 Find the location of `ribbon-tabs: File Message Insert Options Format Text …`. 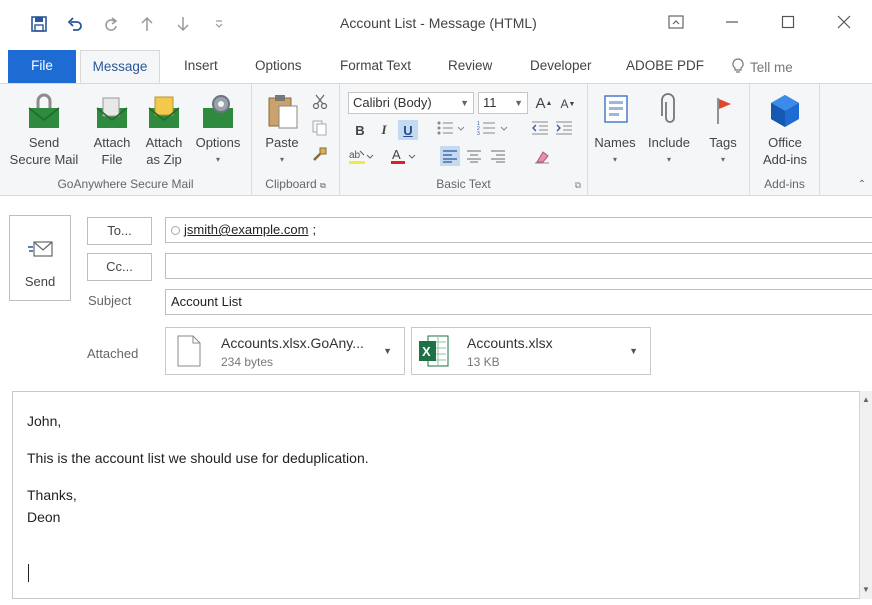

ribbon-tabs: File Message Insert Options Format Text … is located at coordinates (436, 65).